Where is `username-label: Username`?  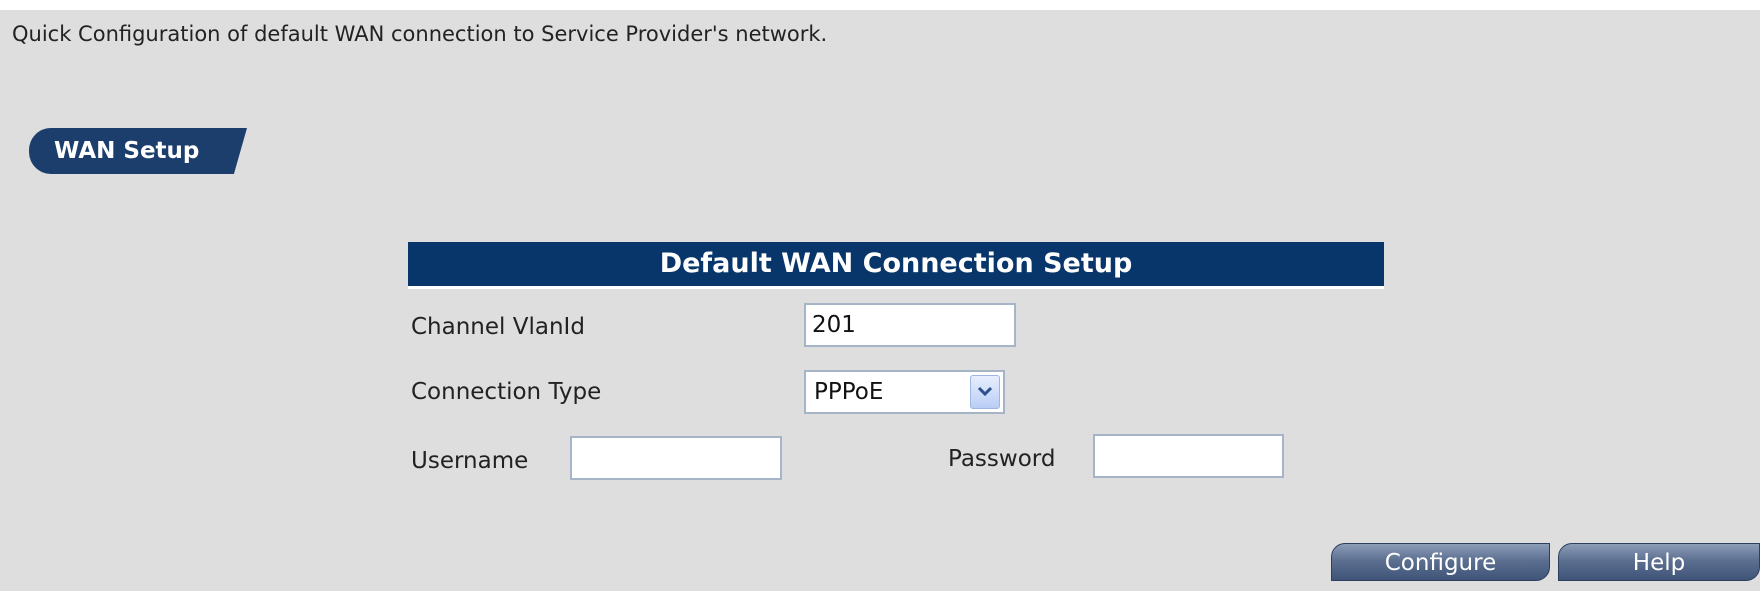
username-label: Username is located at coordinates (470, 461).